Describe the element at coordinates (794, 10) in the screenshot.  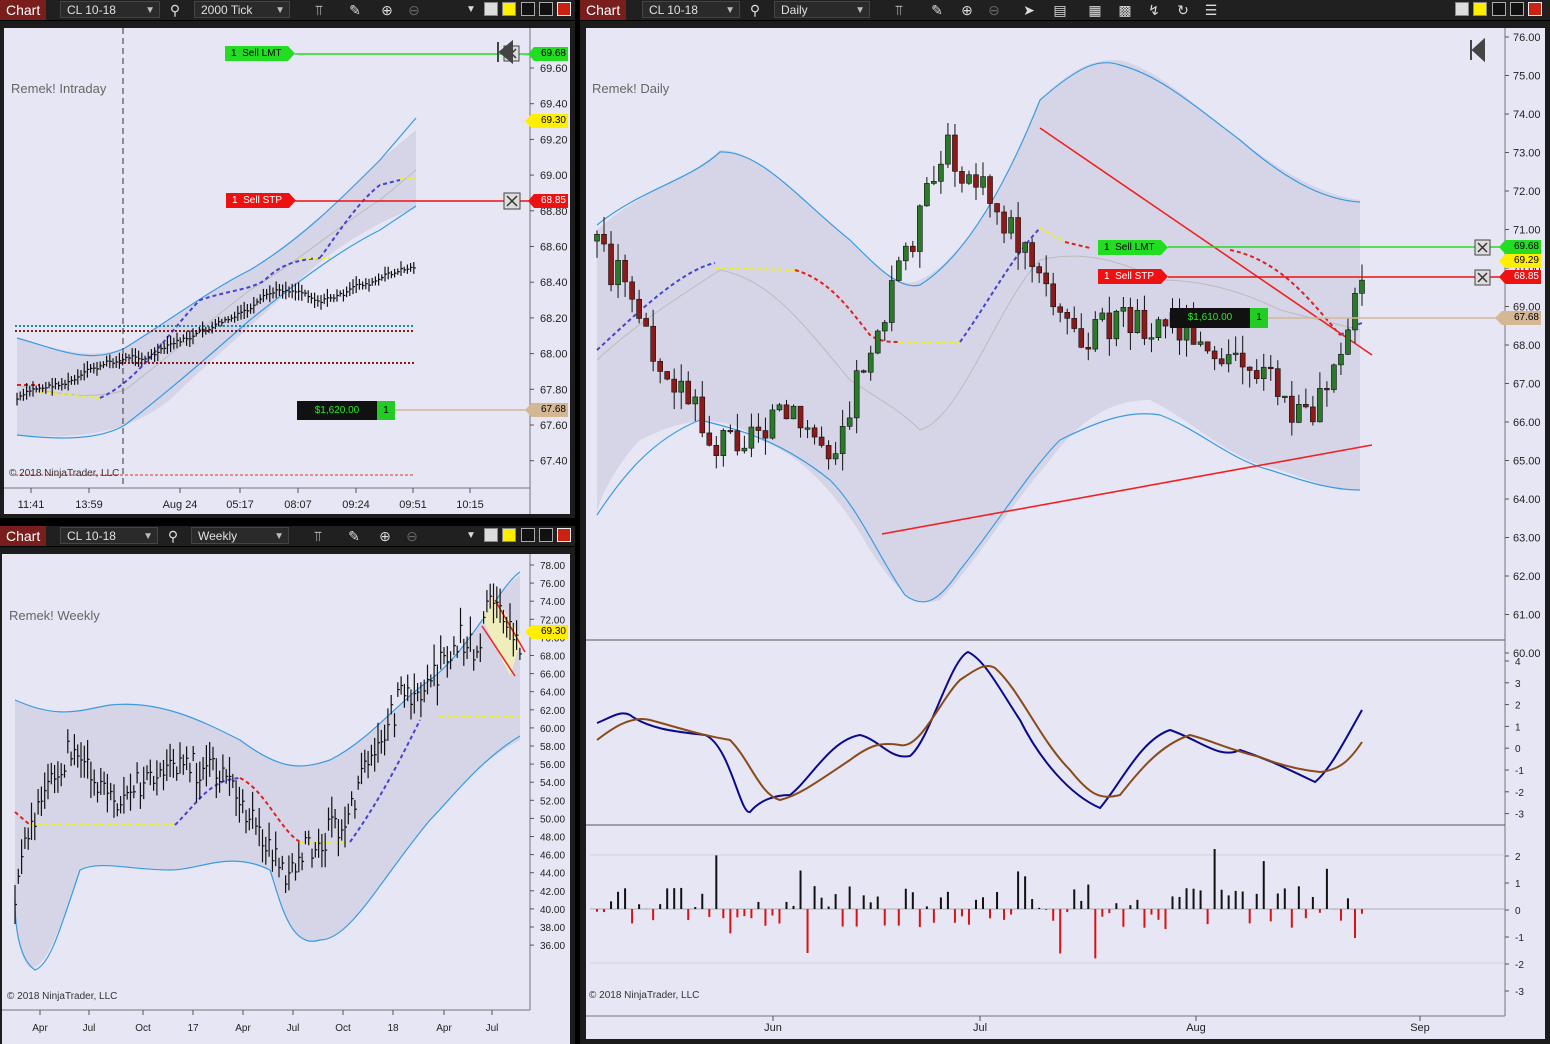
I see `interval-value: Daily` at that location.